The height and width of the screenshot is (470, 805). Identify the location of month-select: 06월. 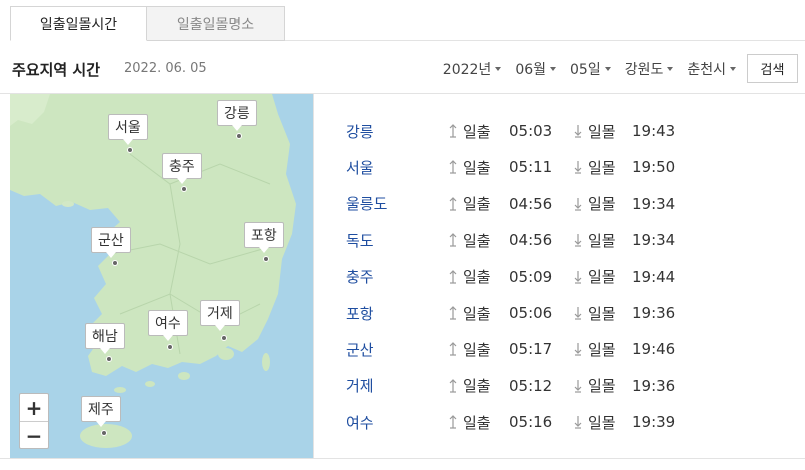
(536, 69).